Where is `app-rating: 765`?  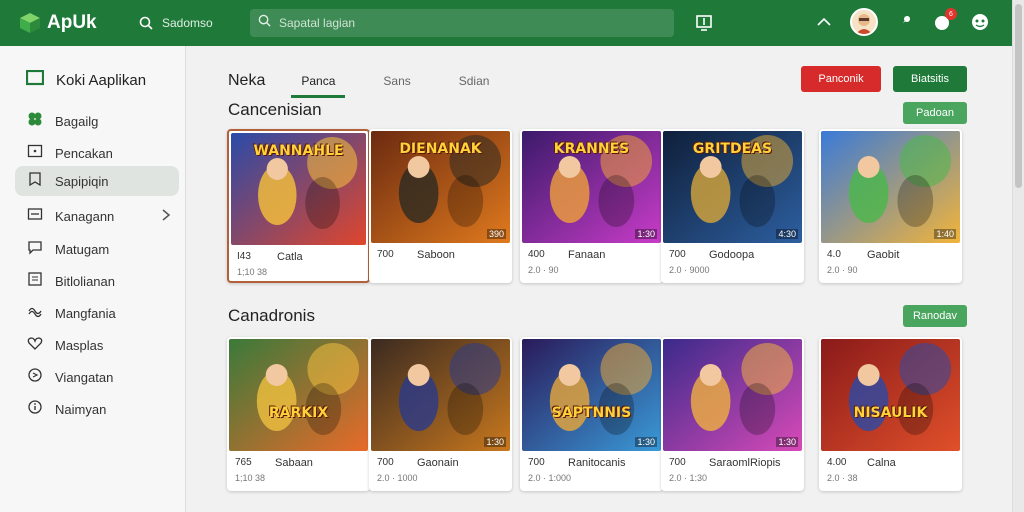
app-rating: 765 is located at coordinates (243, 462).